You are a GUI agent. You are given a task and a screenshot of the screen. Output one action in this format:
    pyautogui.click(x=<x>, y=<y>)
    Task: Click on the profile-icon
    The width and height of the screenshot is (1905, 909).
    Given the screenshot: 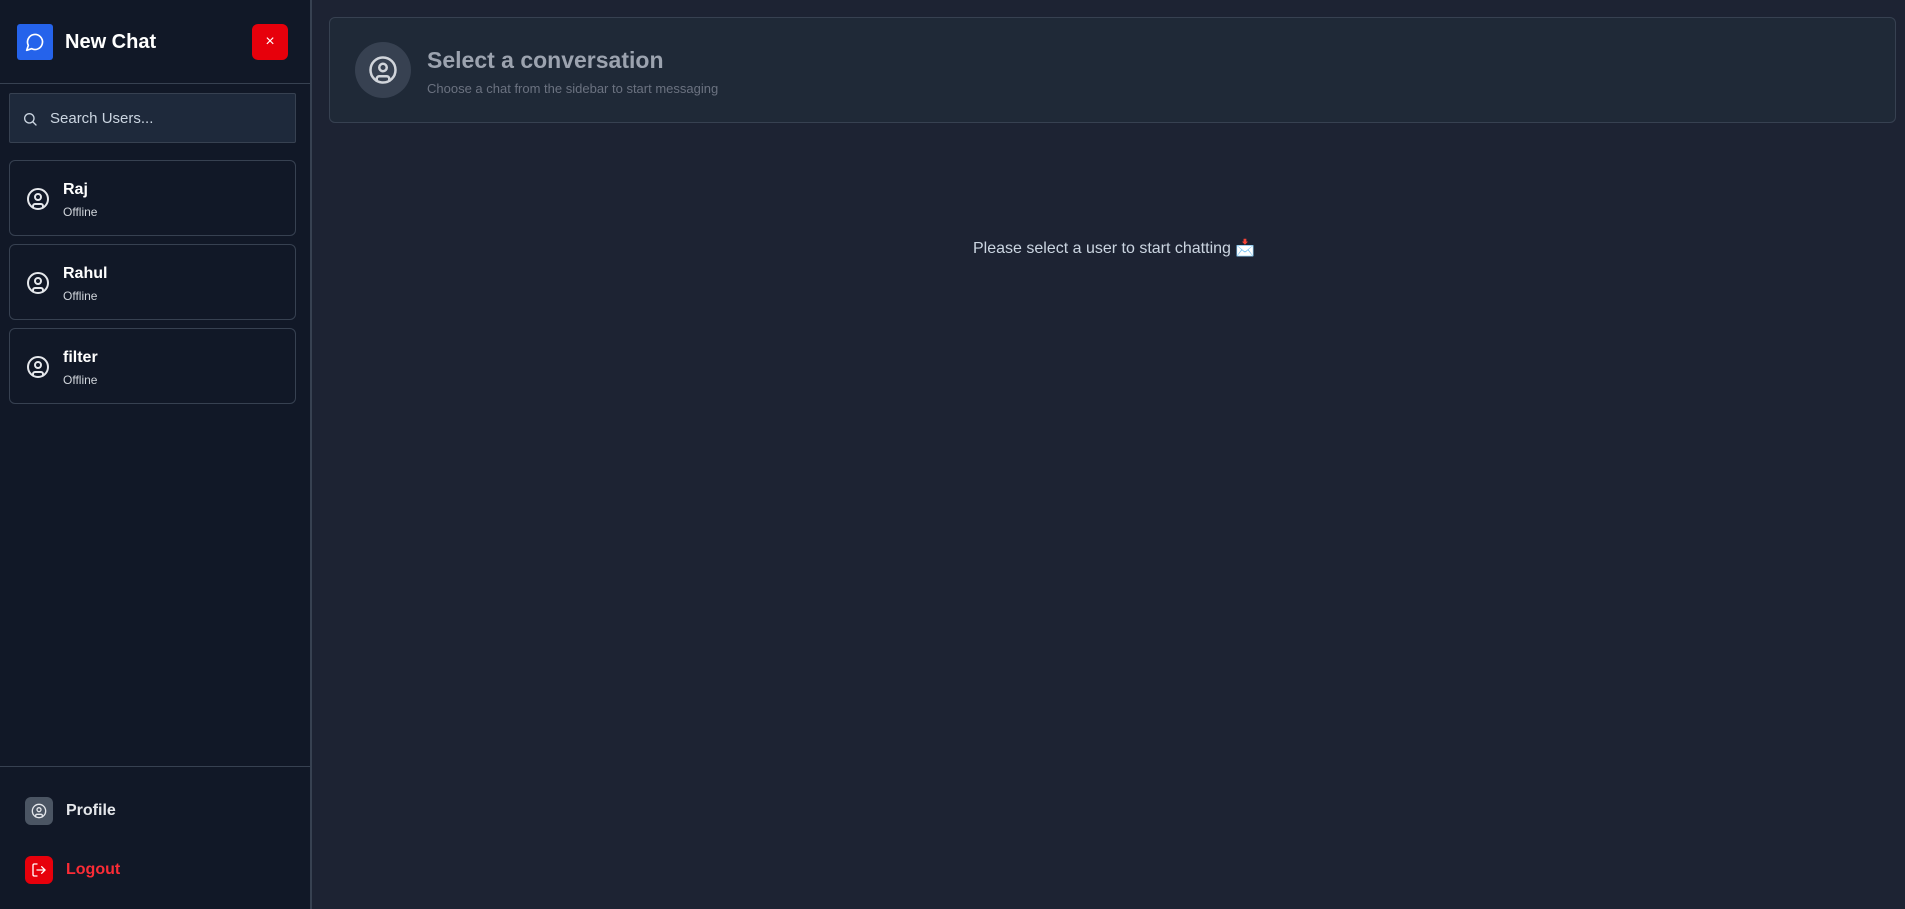 What is the action you would take?
    pyautogui.click(x=39, y=811)
    